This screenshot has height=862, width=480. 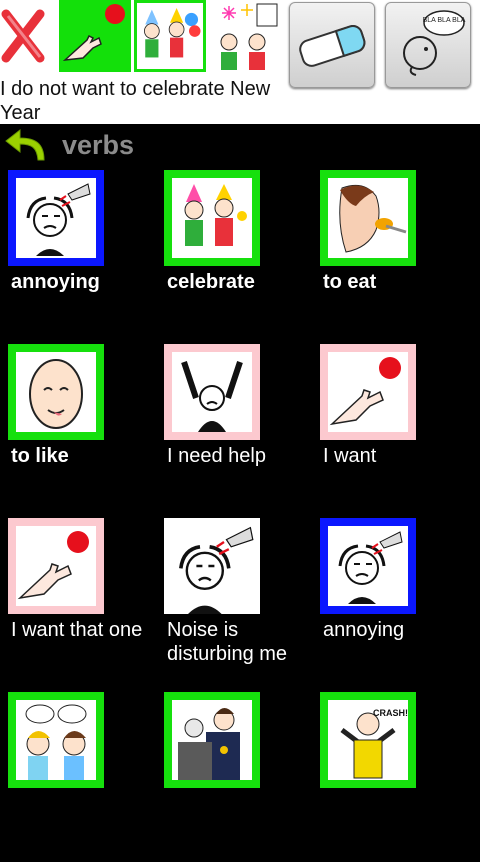 What do you see at coordinates (434, 43) in the screenshot?
I see `speak-icon: BLA BLA BLA` at bounding box center [434, 43].